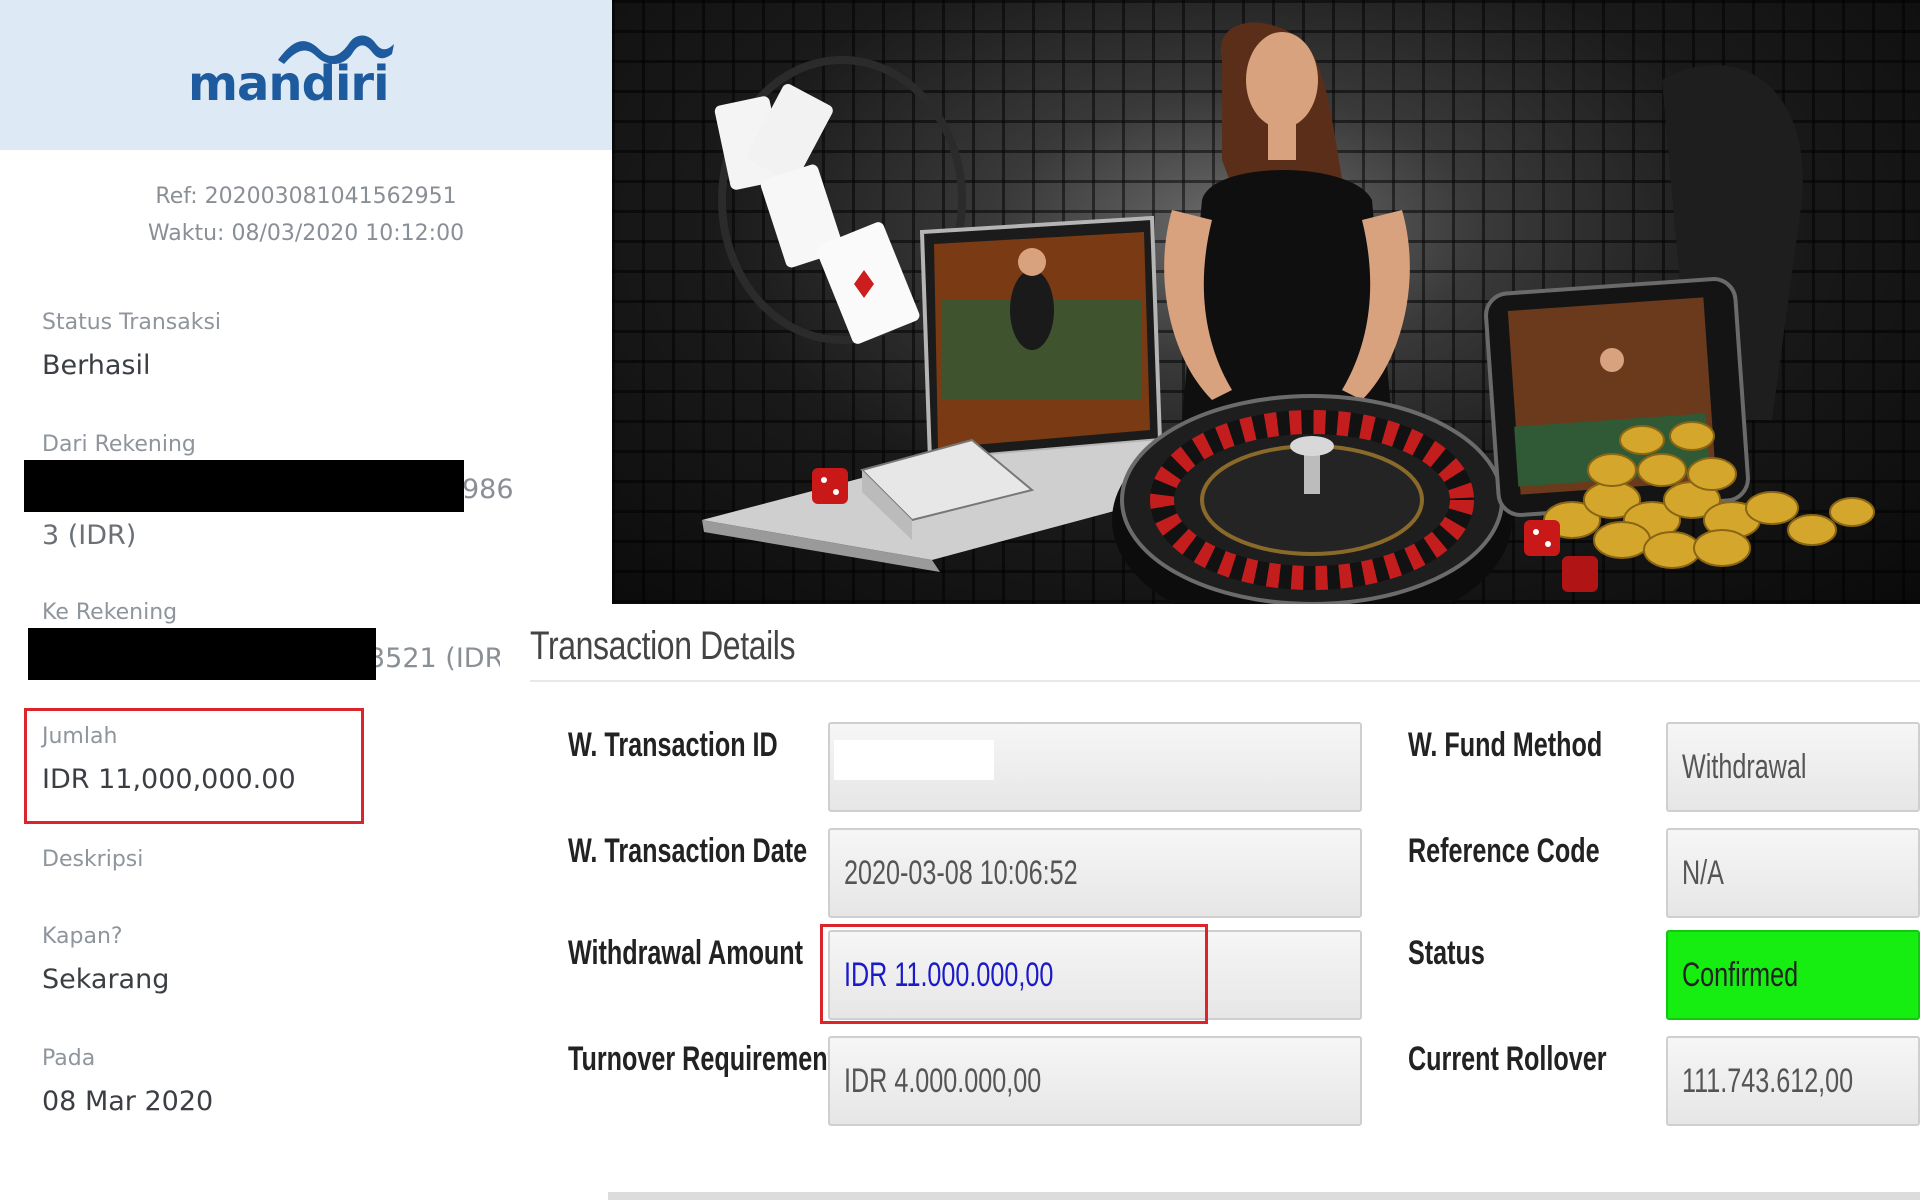 Image resolution: width=1920 pixels, height=1200 pixels. What do you see at coordinates (1095, 873) in the screenshot?
I see `transaction-date-field: 2020-03-08 10:06:52` at bounding box center [1095, 873].